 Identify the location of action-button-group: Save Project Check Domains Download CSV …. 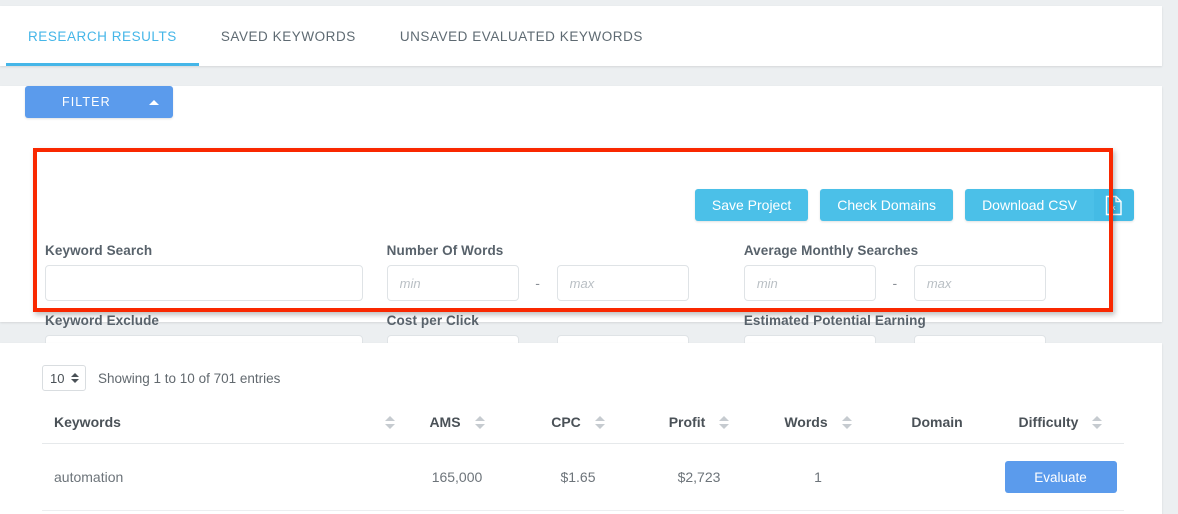
(914, 205).